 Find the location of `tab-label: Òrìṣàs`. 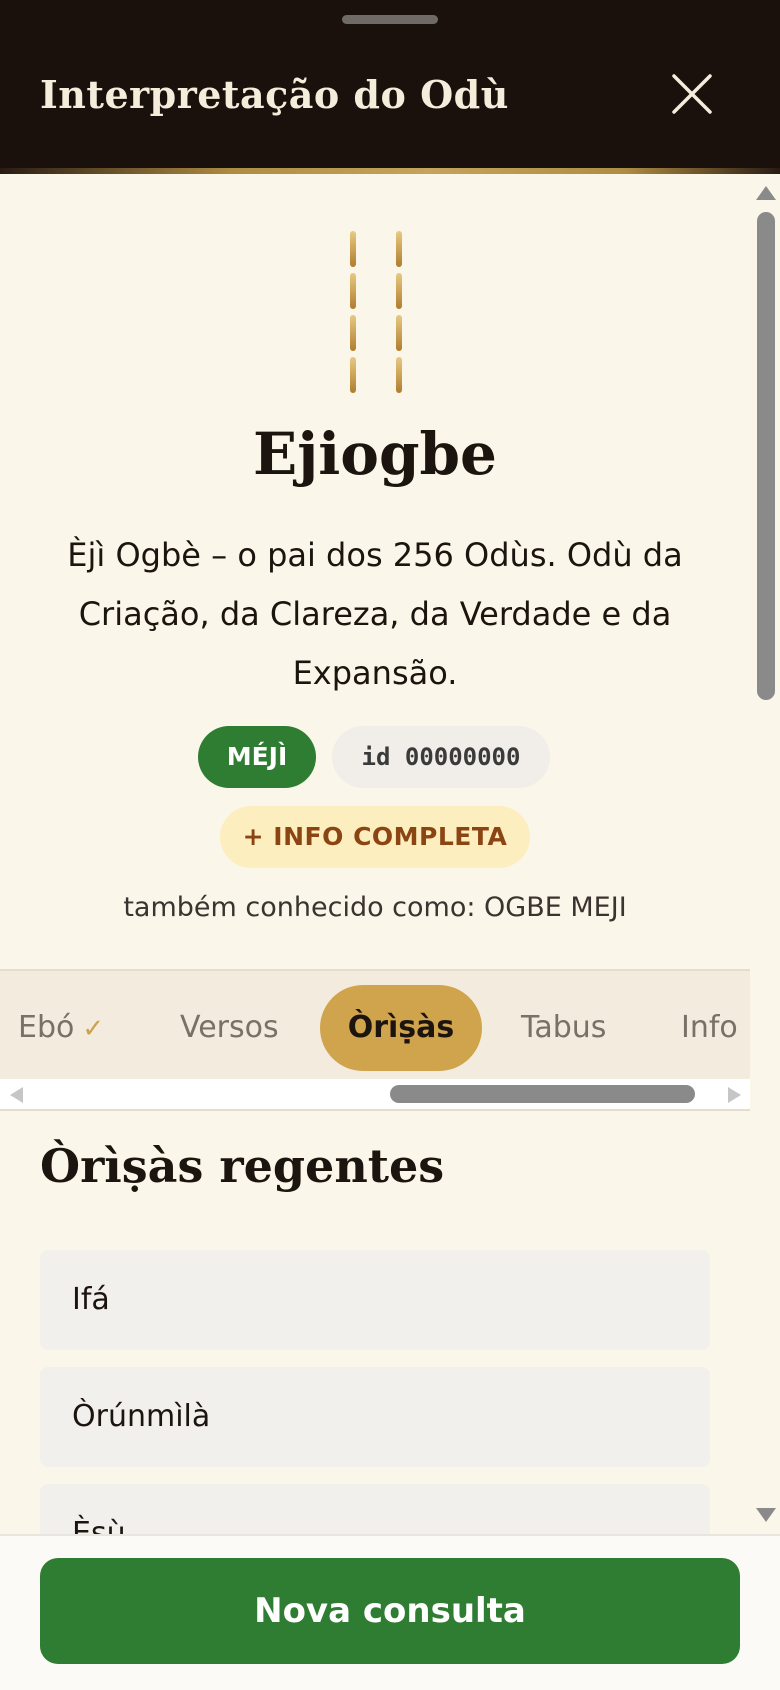

tab-label: Òrìṣàs is located at coordinates (401, 1027).